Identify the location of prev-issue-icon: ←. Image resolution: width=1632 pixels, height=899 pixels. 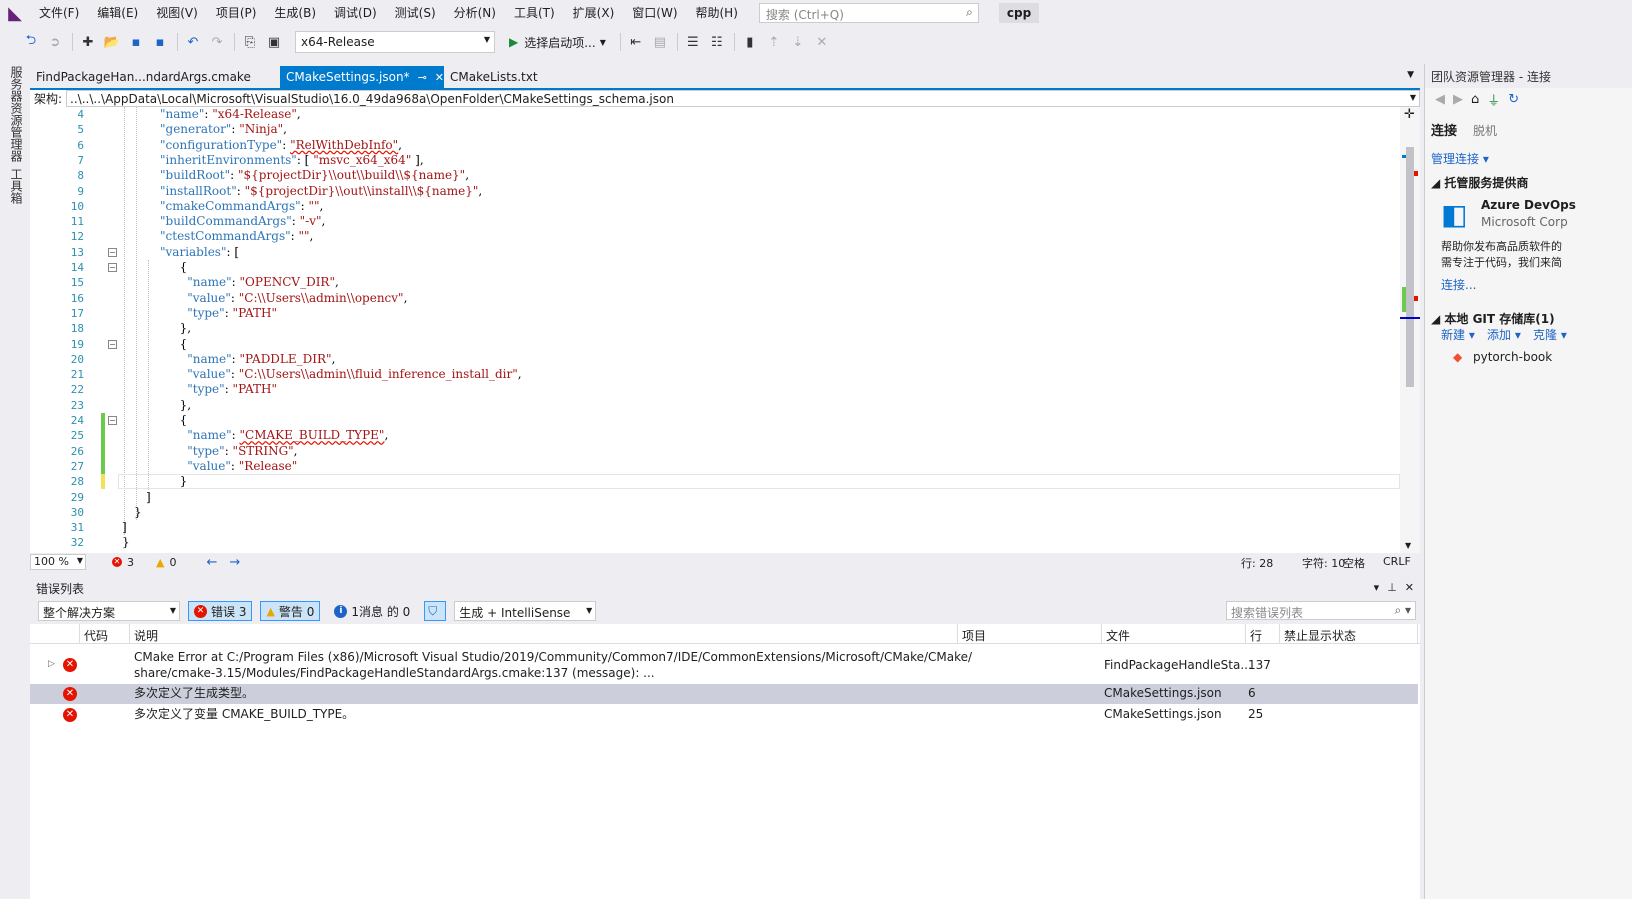
(211, 562).